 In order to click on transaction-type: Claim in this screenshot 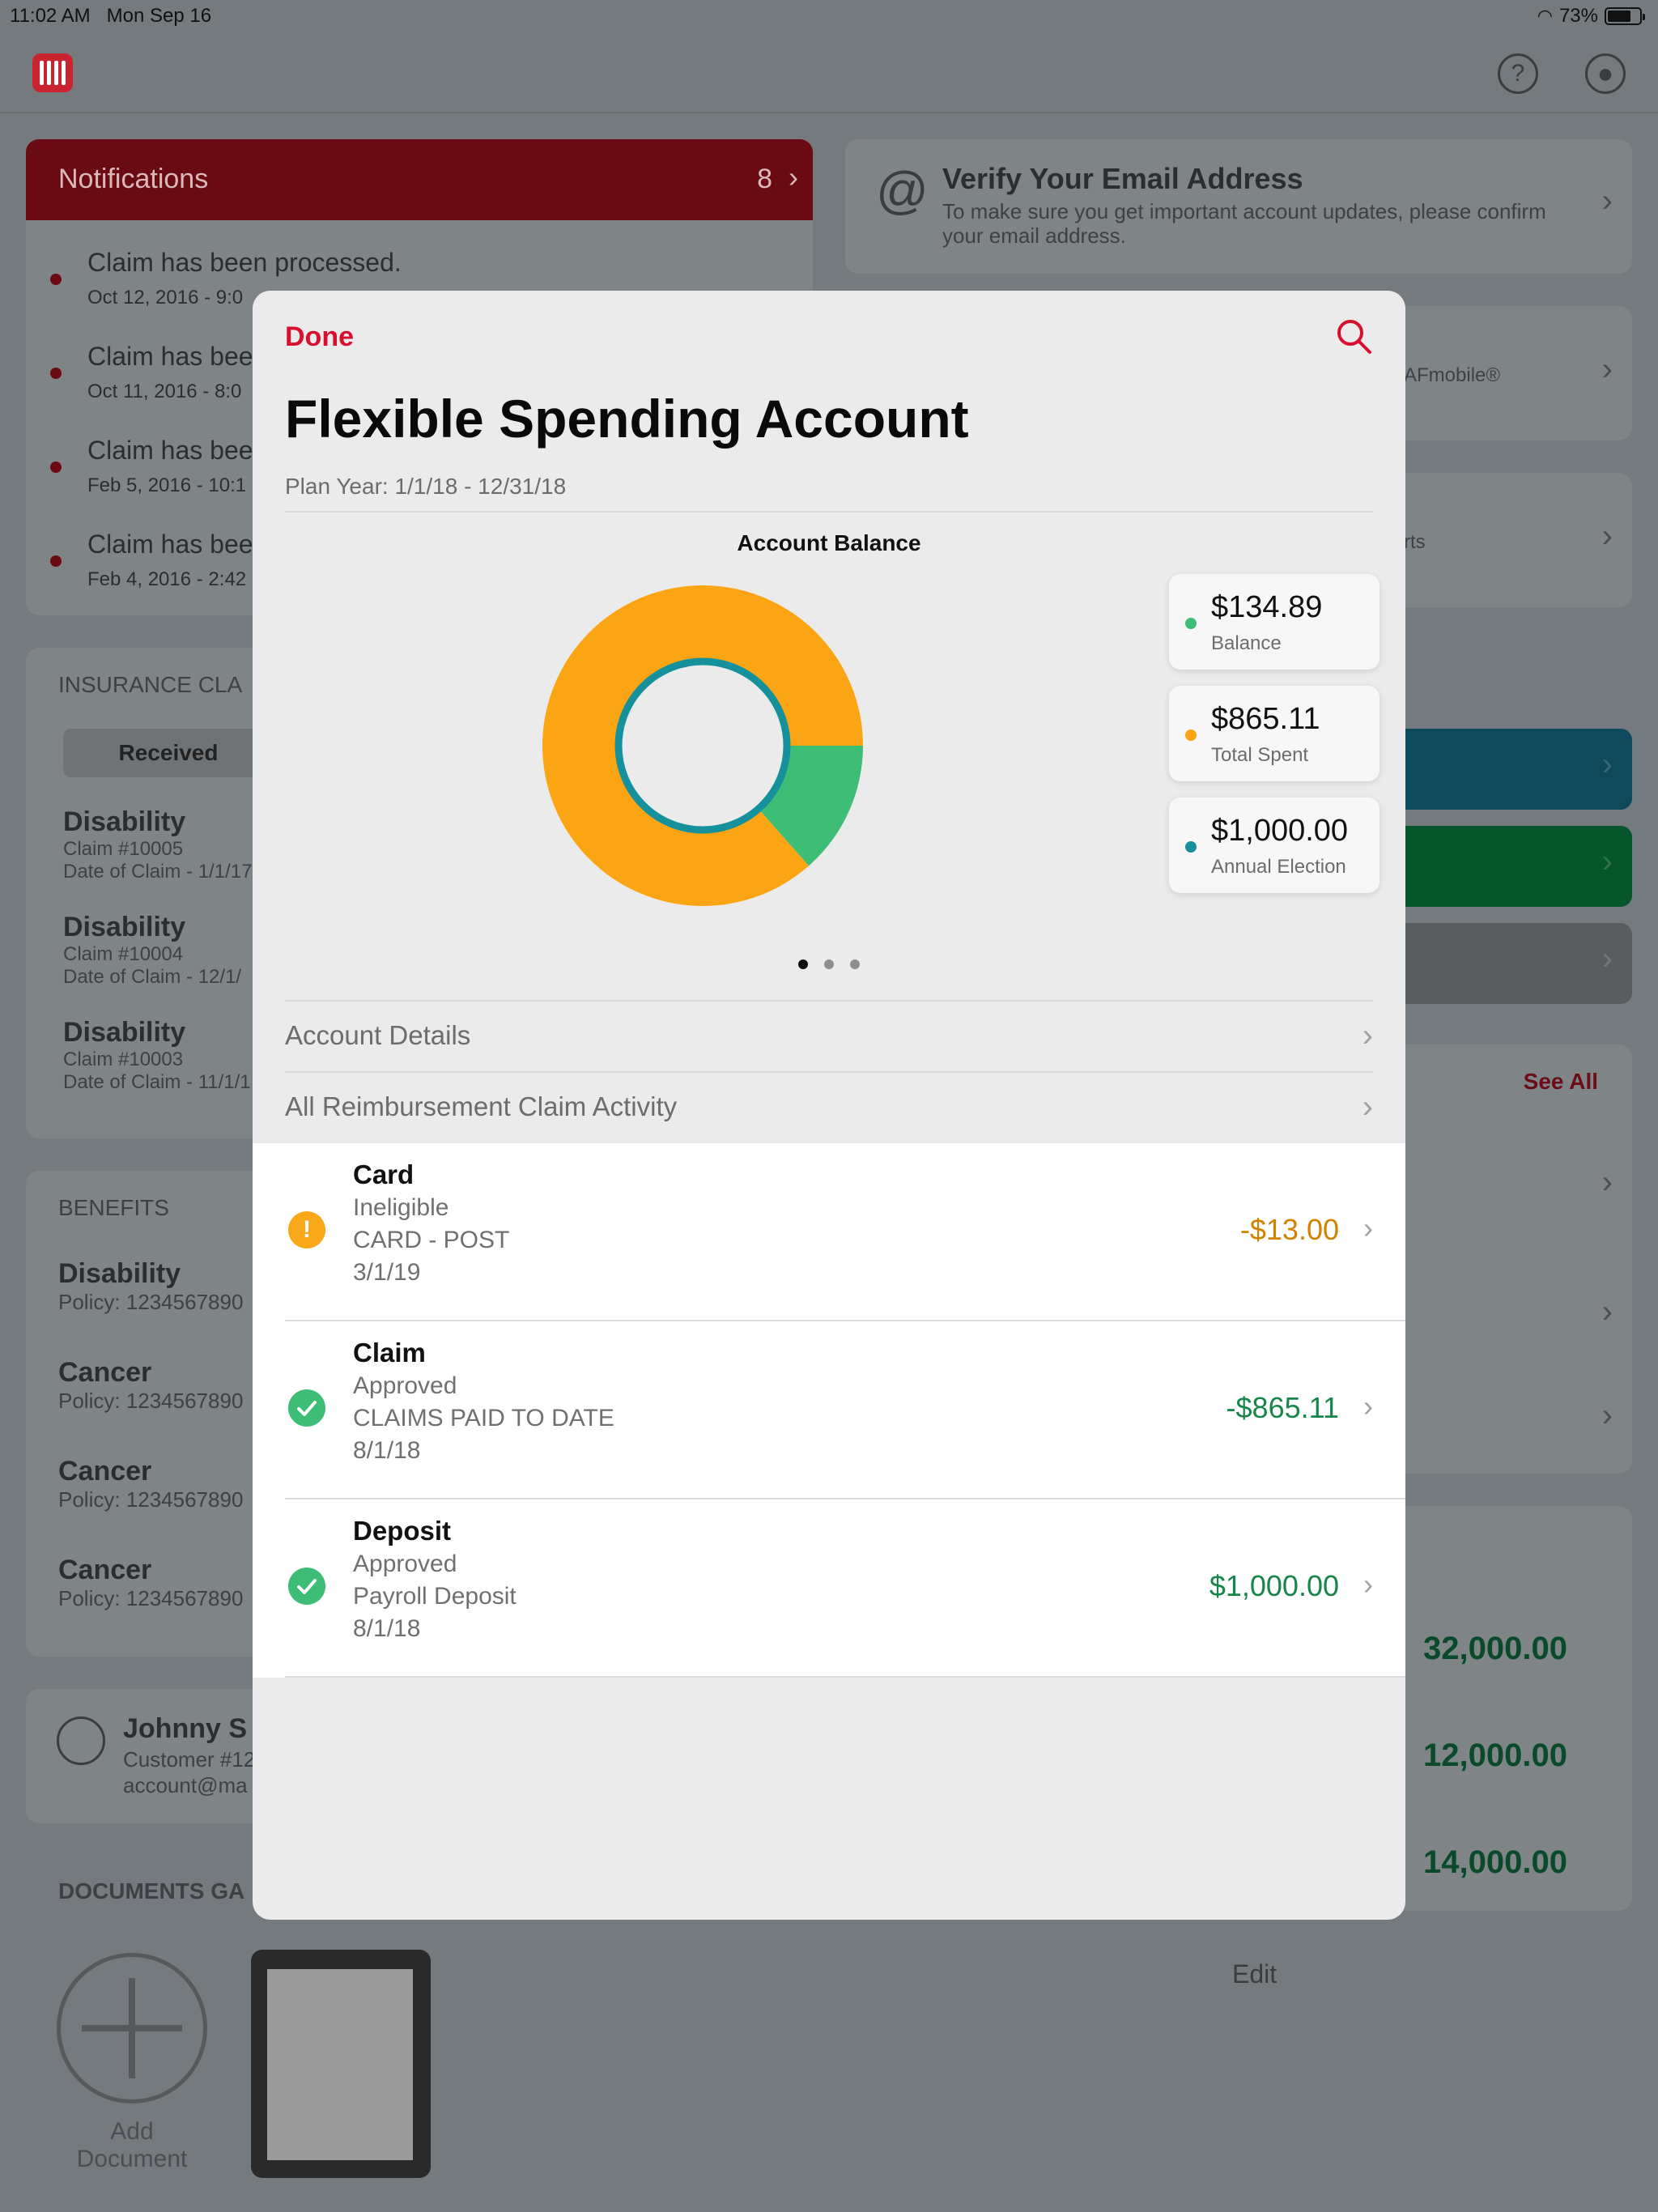, I will do `click(389, 1353)`.